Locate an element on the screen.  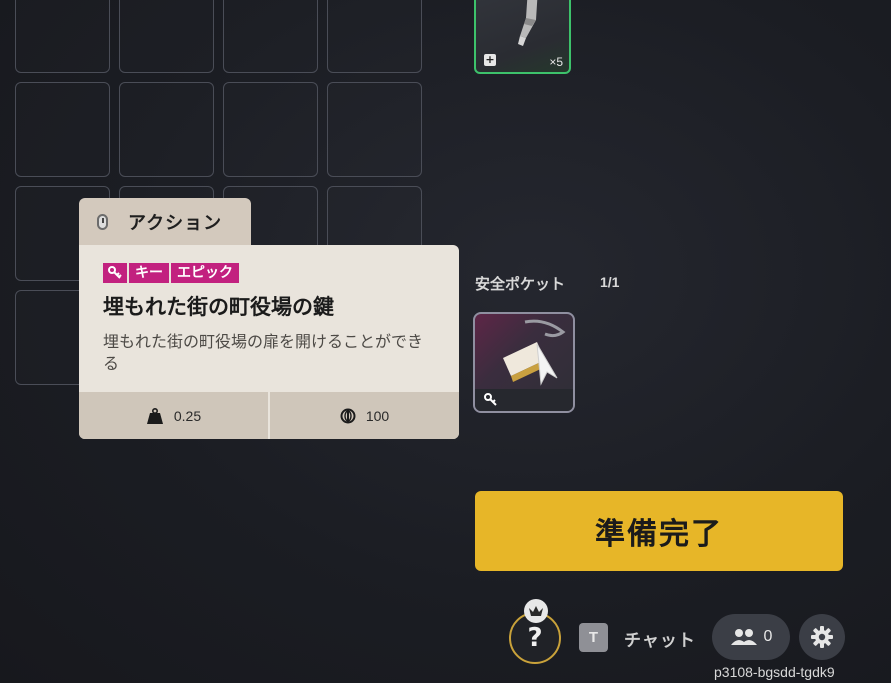
action-tab: アクション is located at coordinates (165, 222).